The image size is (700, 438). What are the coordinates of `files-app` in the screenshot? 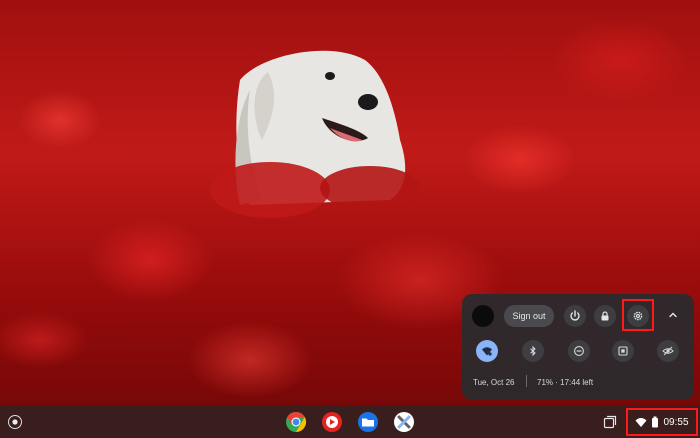 It's located at (368, 422).